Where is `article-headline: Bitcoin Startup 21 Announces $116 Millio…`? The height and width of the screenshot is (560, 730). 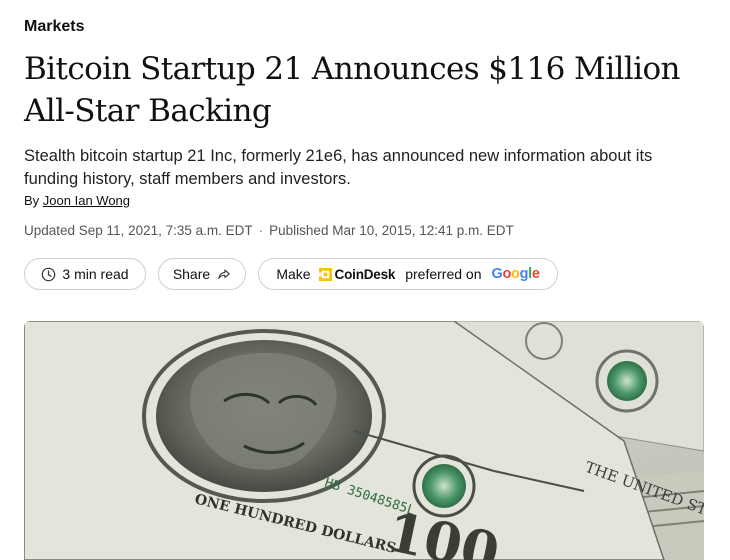 article-headline: Bitcoin Startup 21 Announces $116 Millio… is located at coordinates (352, 90).